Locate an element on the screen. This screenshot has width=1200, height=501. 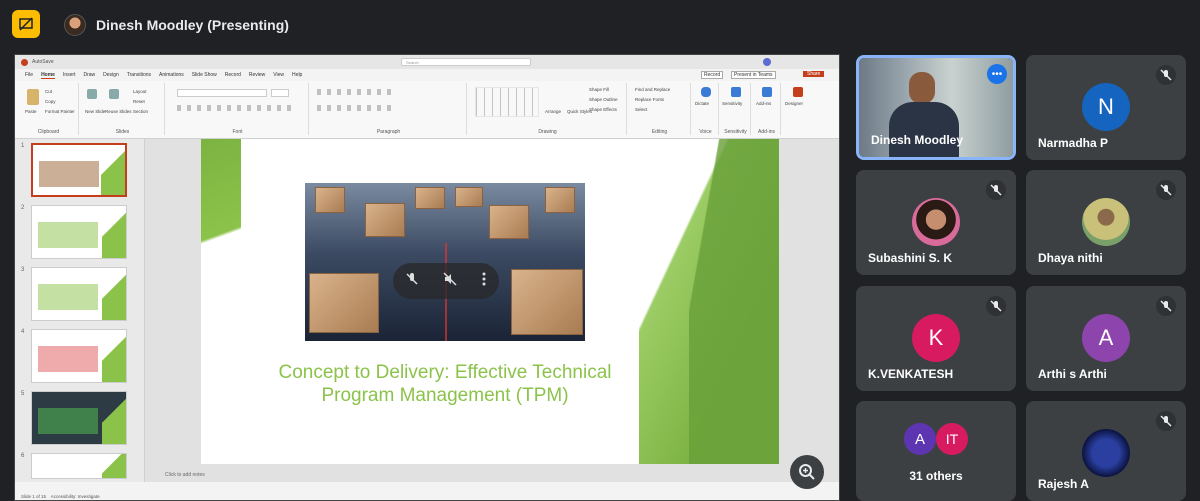
microphone-icon is located at coordinates (706, 92).